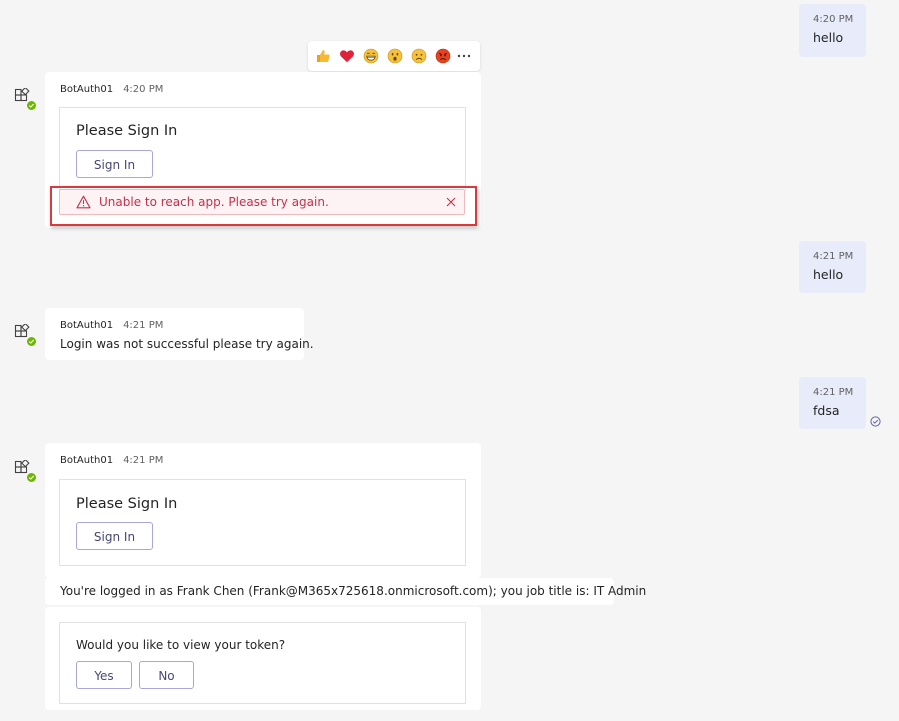 The width and height of the screenshot is (899, 721). I want to click on heart-icon, so click(347, 56).